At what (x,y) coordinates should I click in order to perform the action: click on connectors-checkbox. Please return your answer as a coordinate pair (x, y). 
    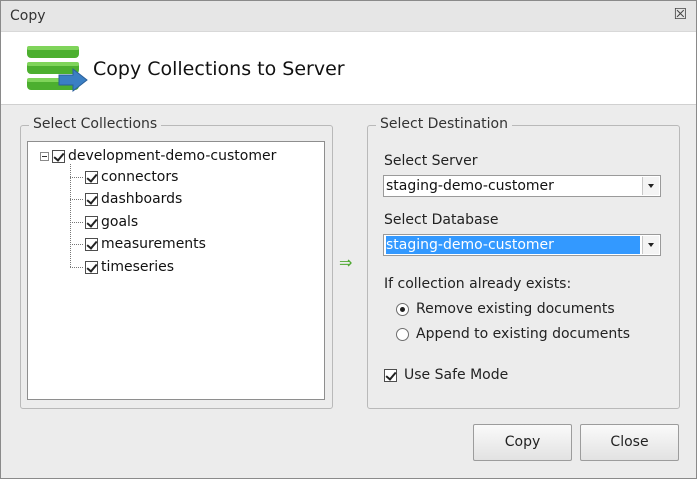
    Looking at the image, I should click on (91, 177).